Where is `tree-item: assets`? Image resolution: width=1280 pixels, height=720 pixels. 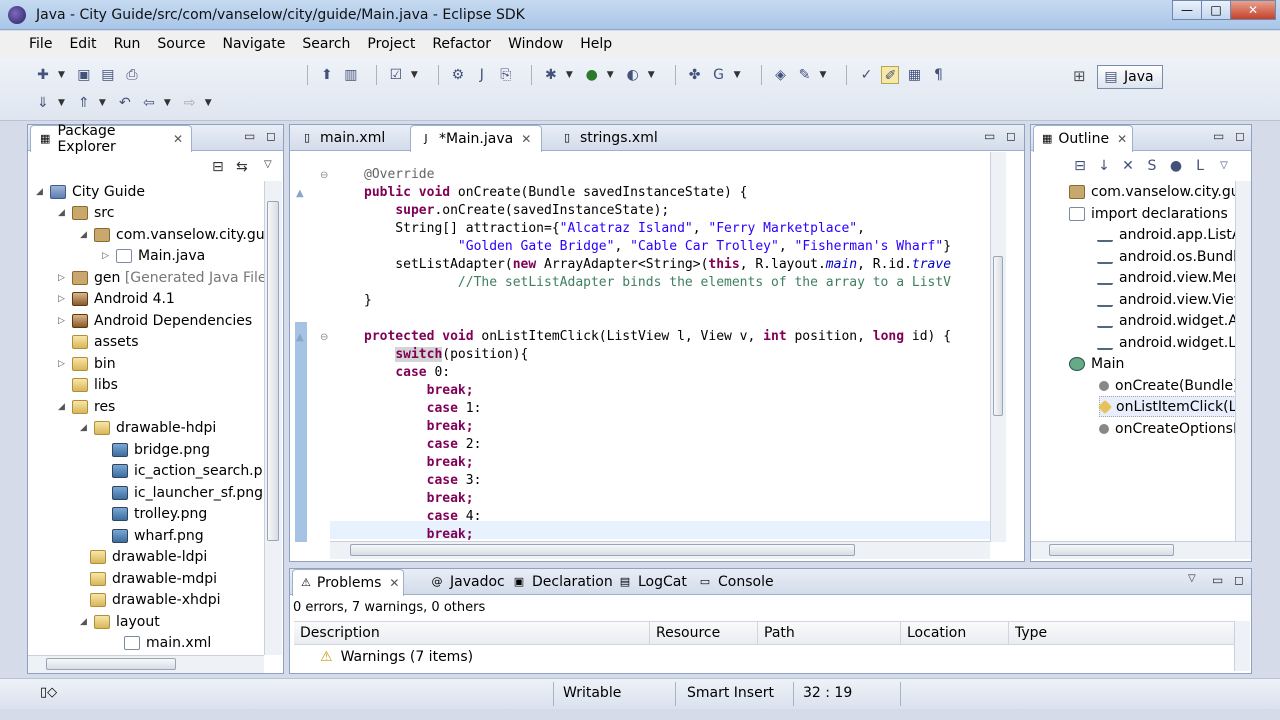 tree-item: assets is located at coordinates (98, 341).